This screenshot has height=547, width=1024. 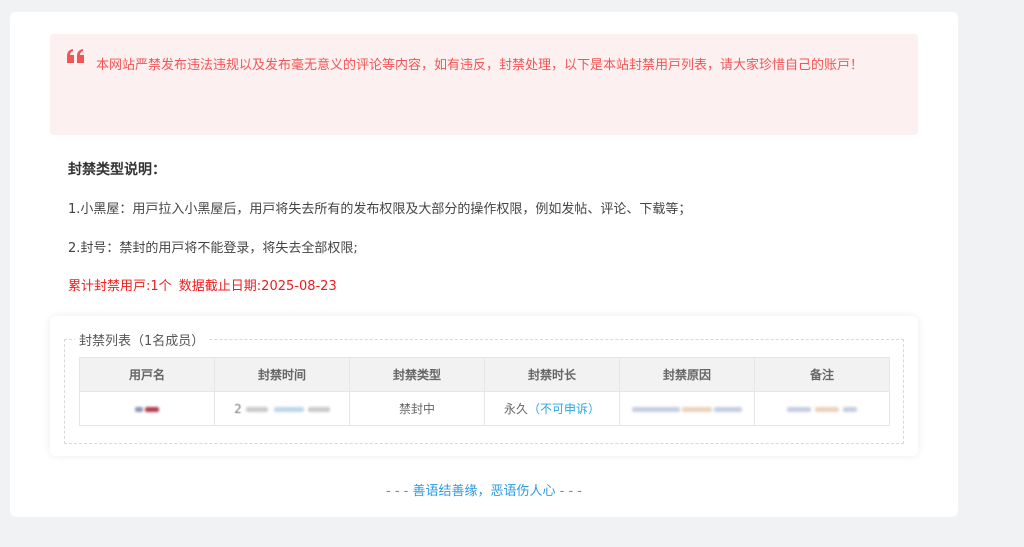 What do you see at coordinates (147, 408) in the screenshot?
I see `cell-username` at bounding box center [147, 408].